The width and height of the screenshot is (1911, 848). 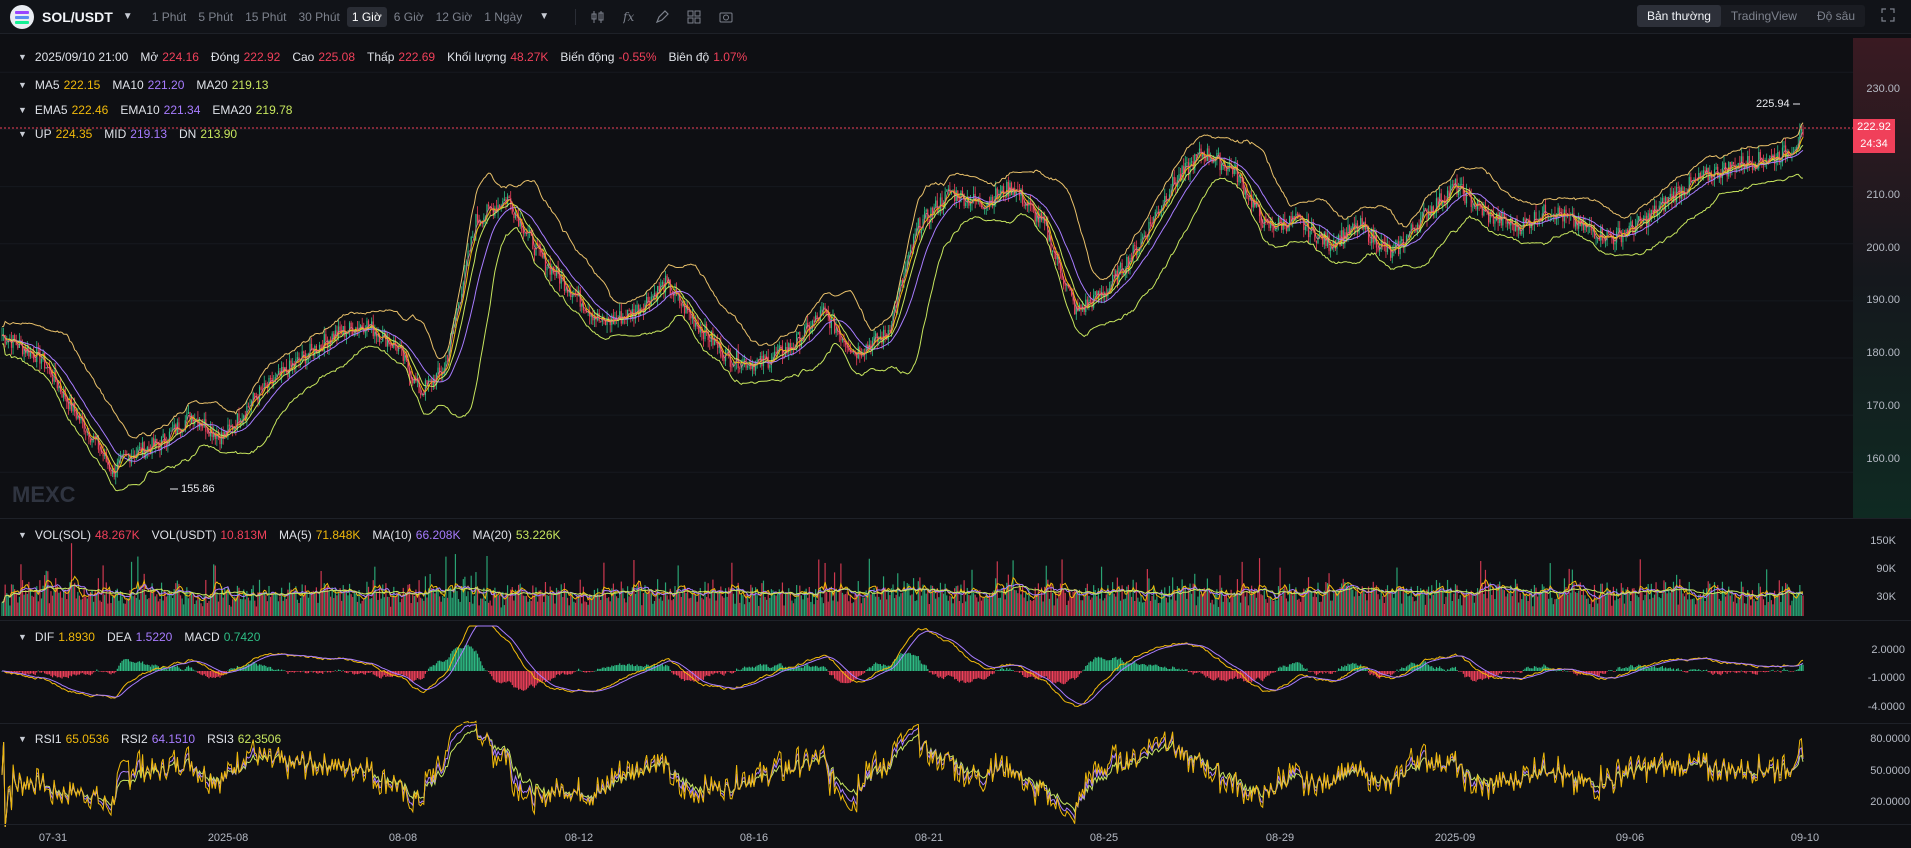 I want to click on volume-label: Khối lượng, so click(x=477, y=57).